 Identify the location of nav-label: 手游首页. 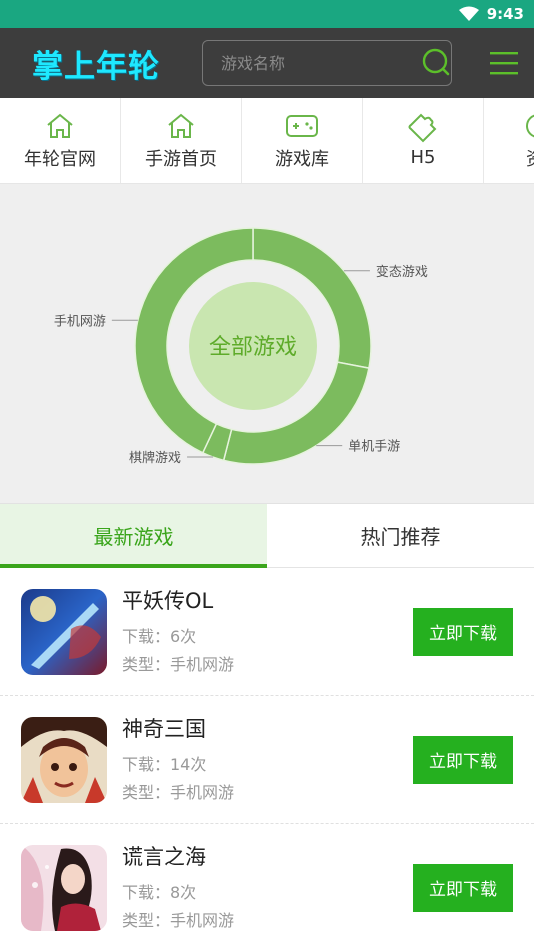
(181, 159).